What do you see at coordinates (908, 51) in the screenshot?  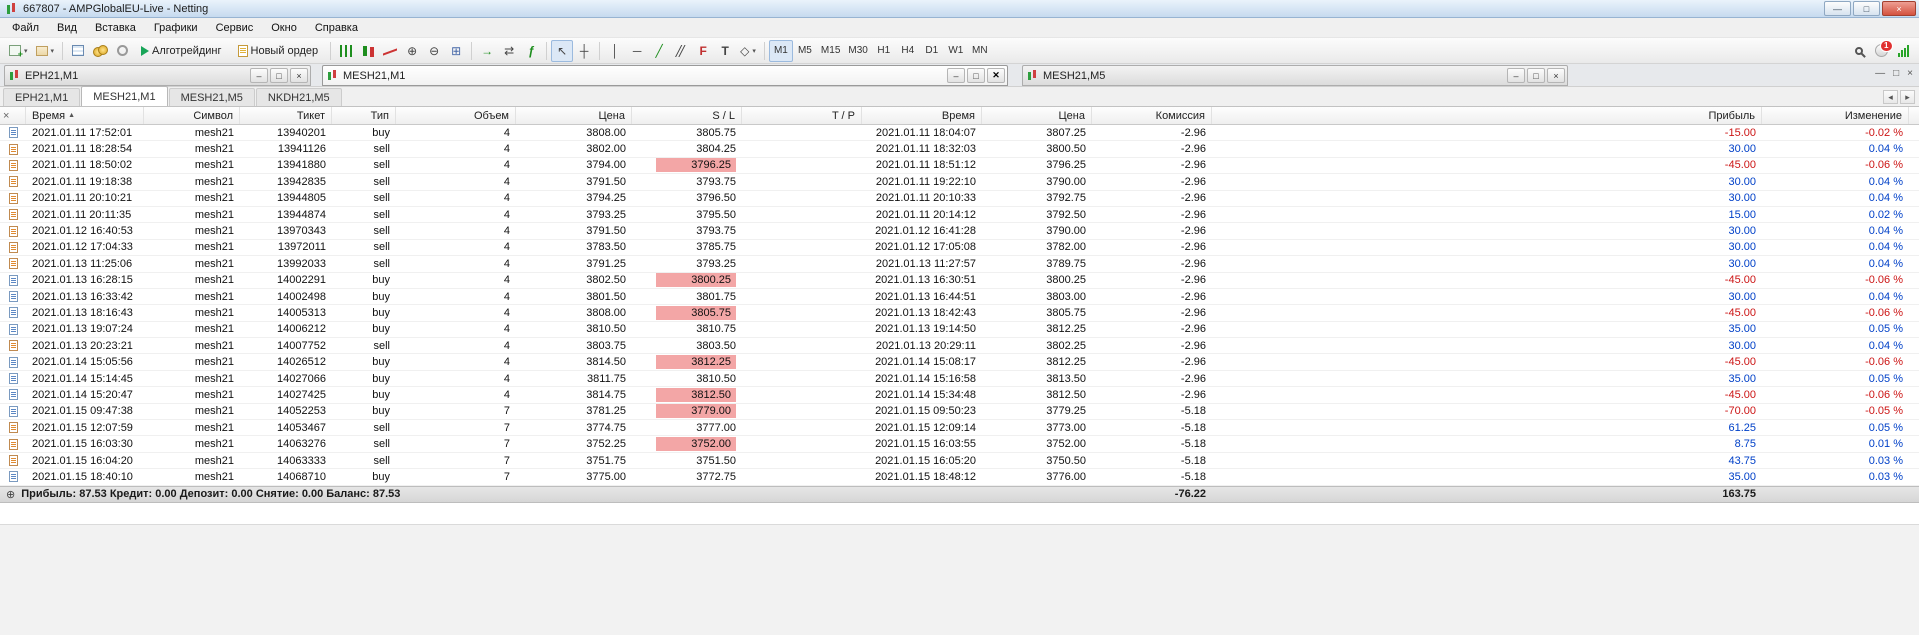 I see `timeframe-h4: H4` at bounding box center [908, 51].